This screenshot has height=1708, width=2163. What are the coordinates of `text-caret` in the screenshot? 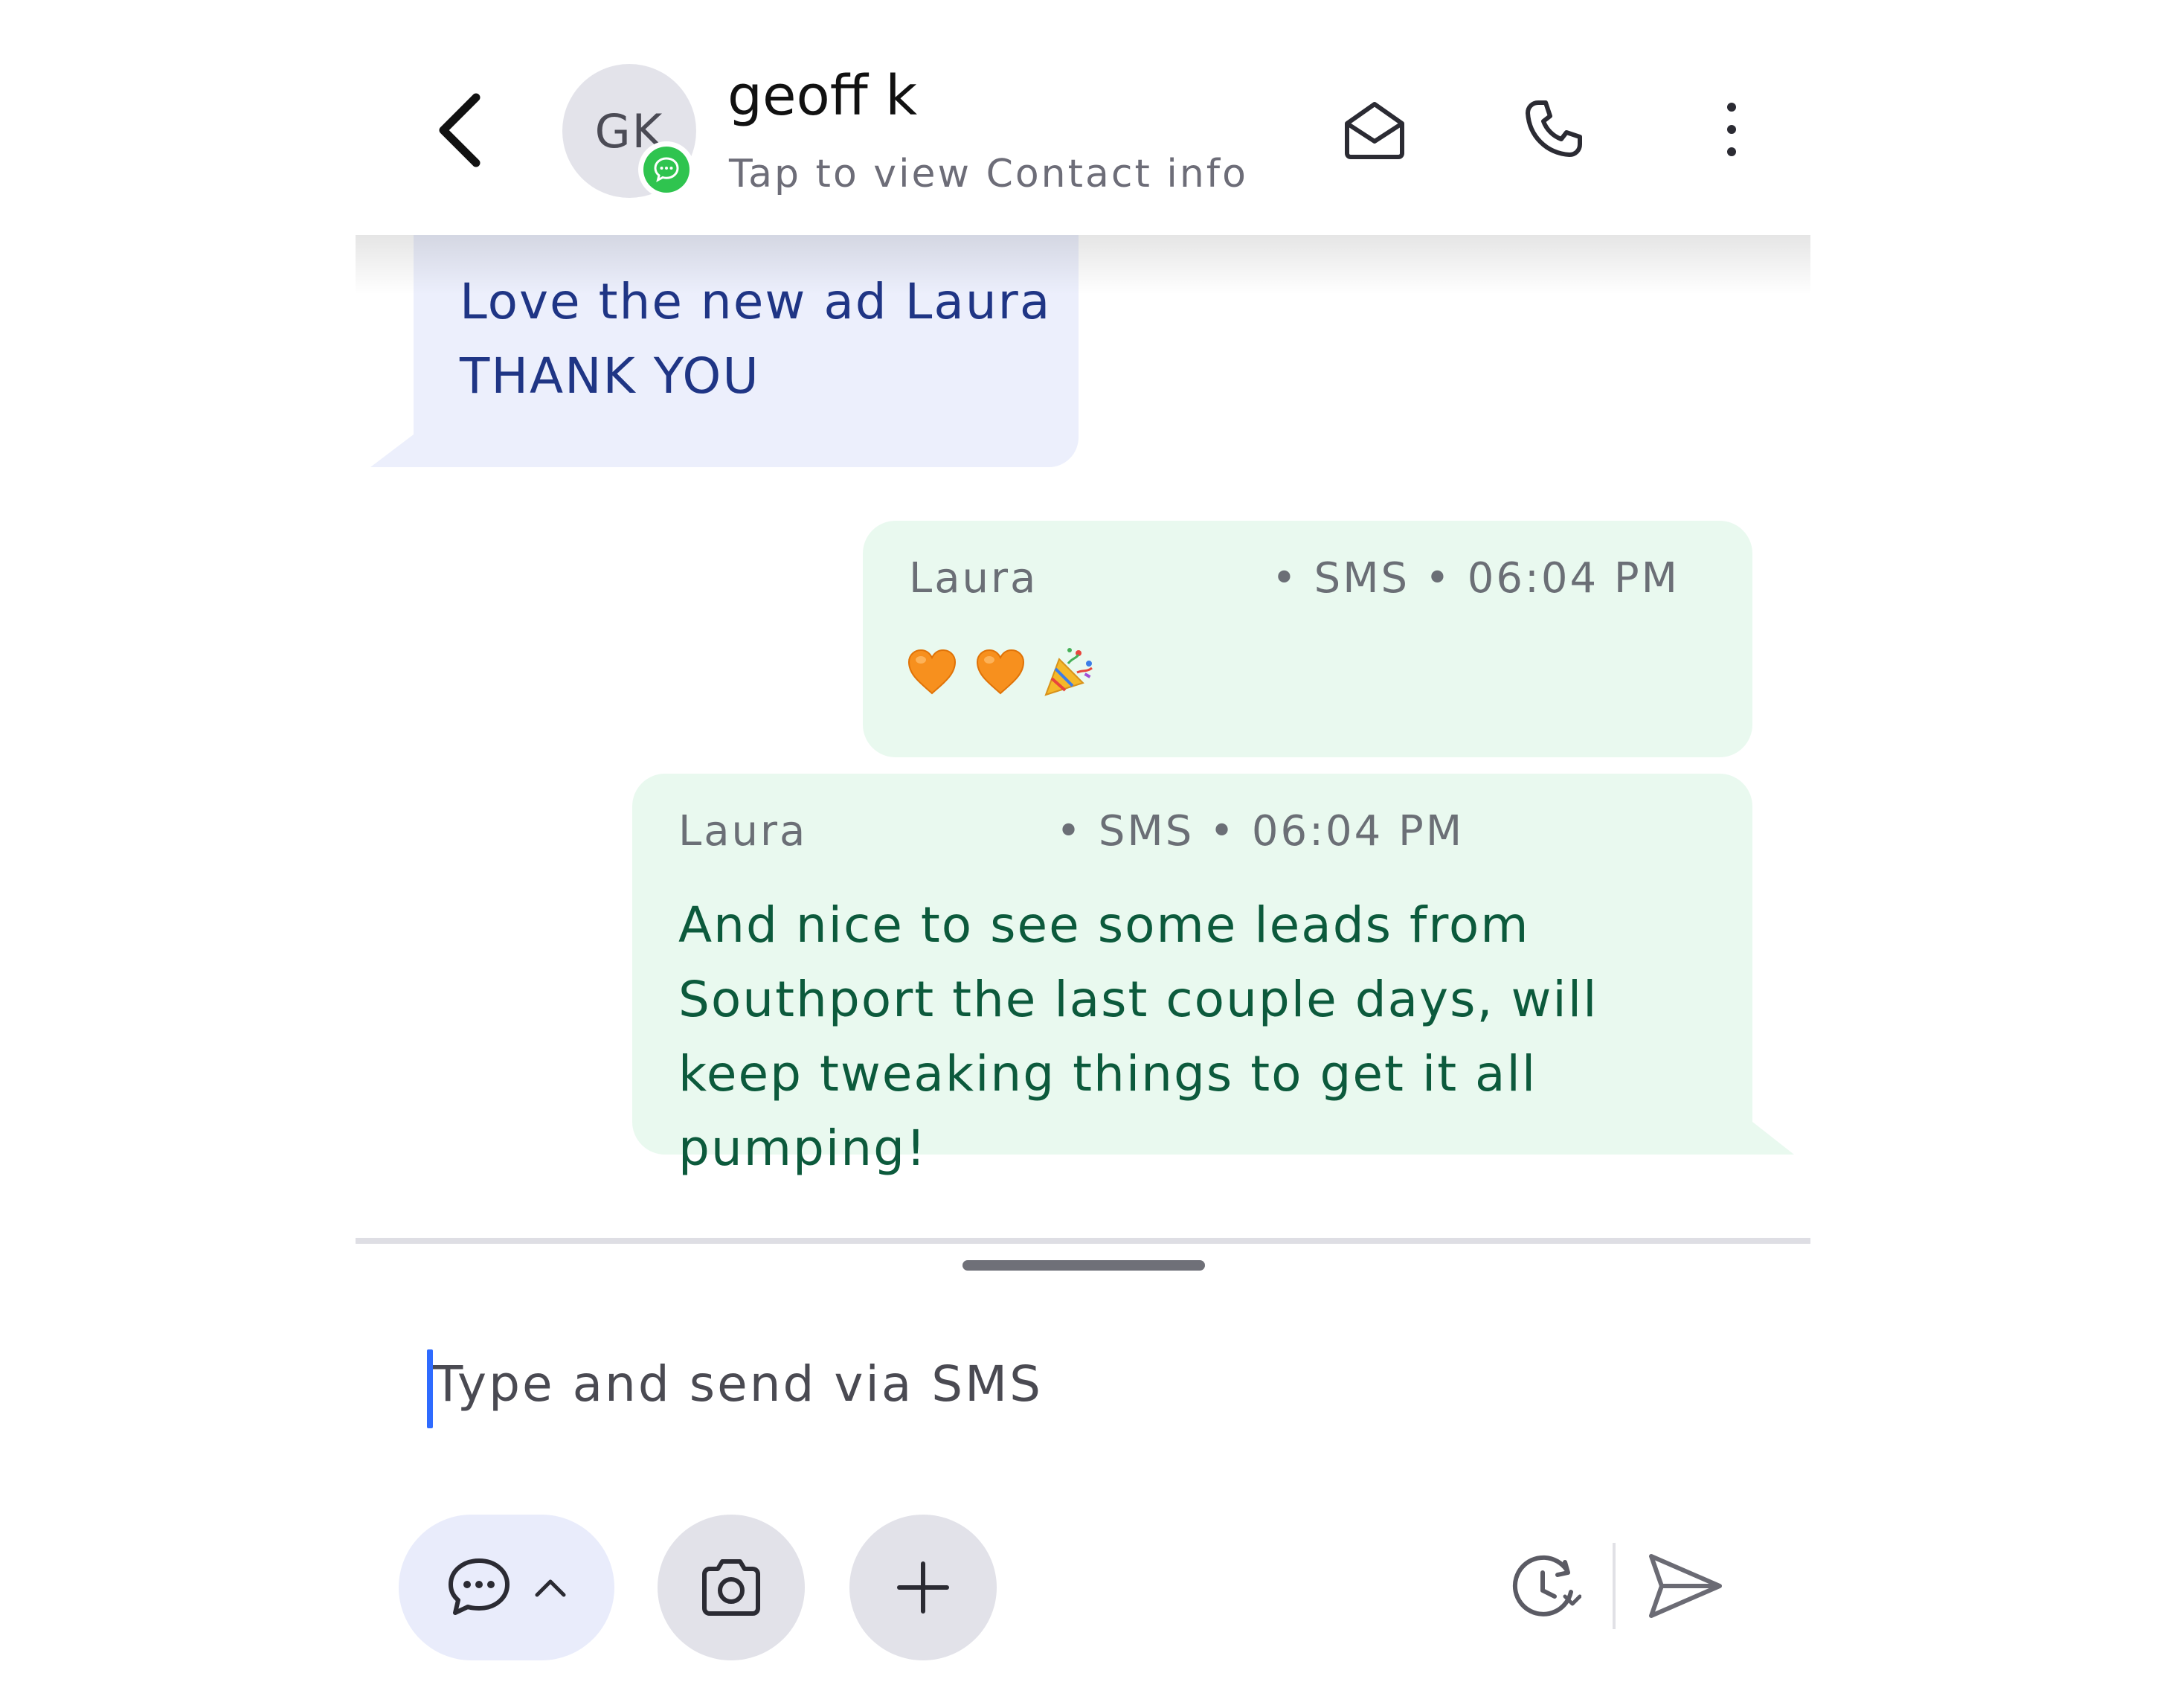 It's located at (430, 1388).